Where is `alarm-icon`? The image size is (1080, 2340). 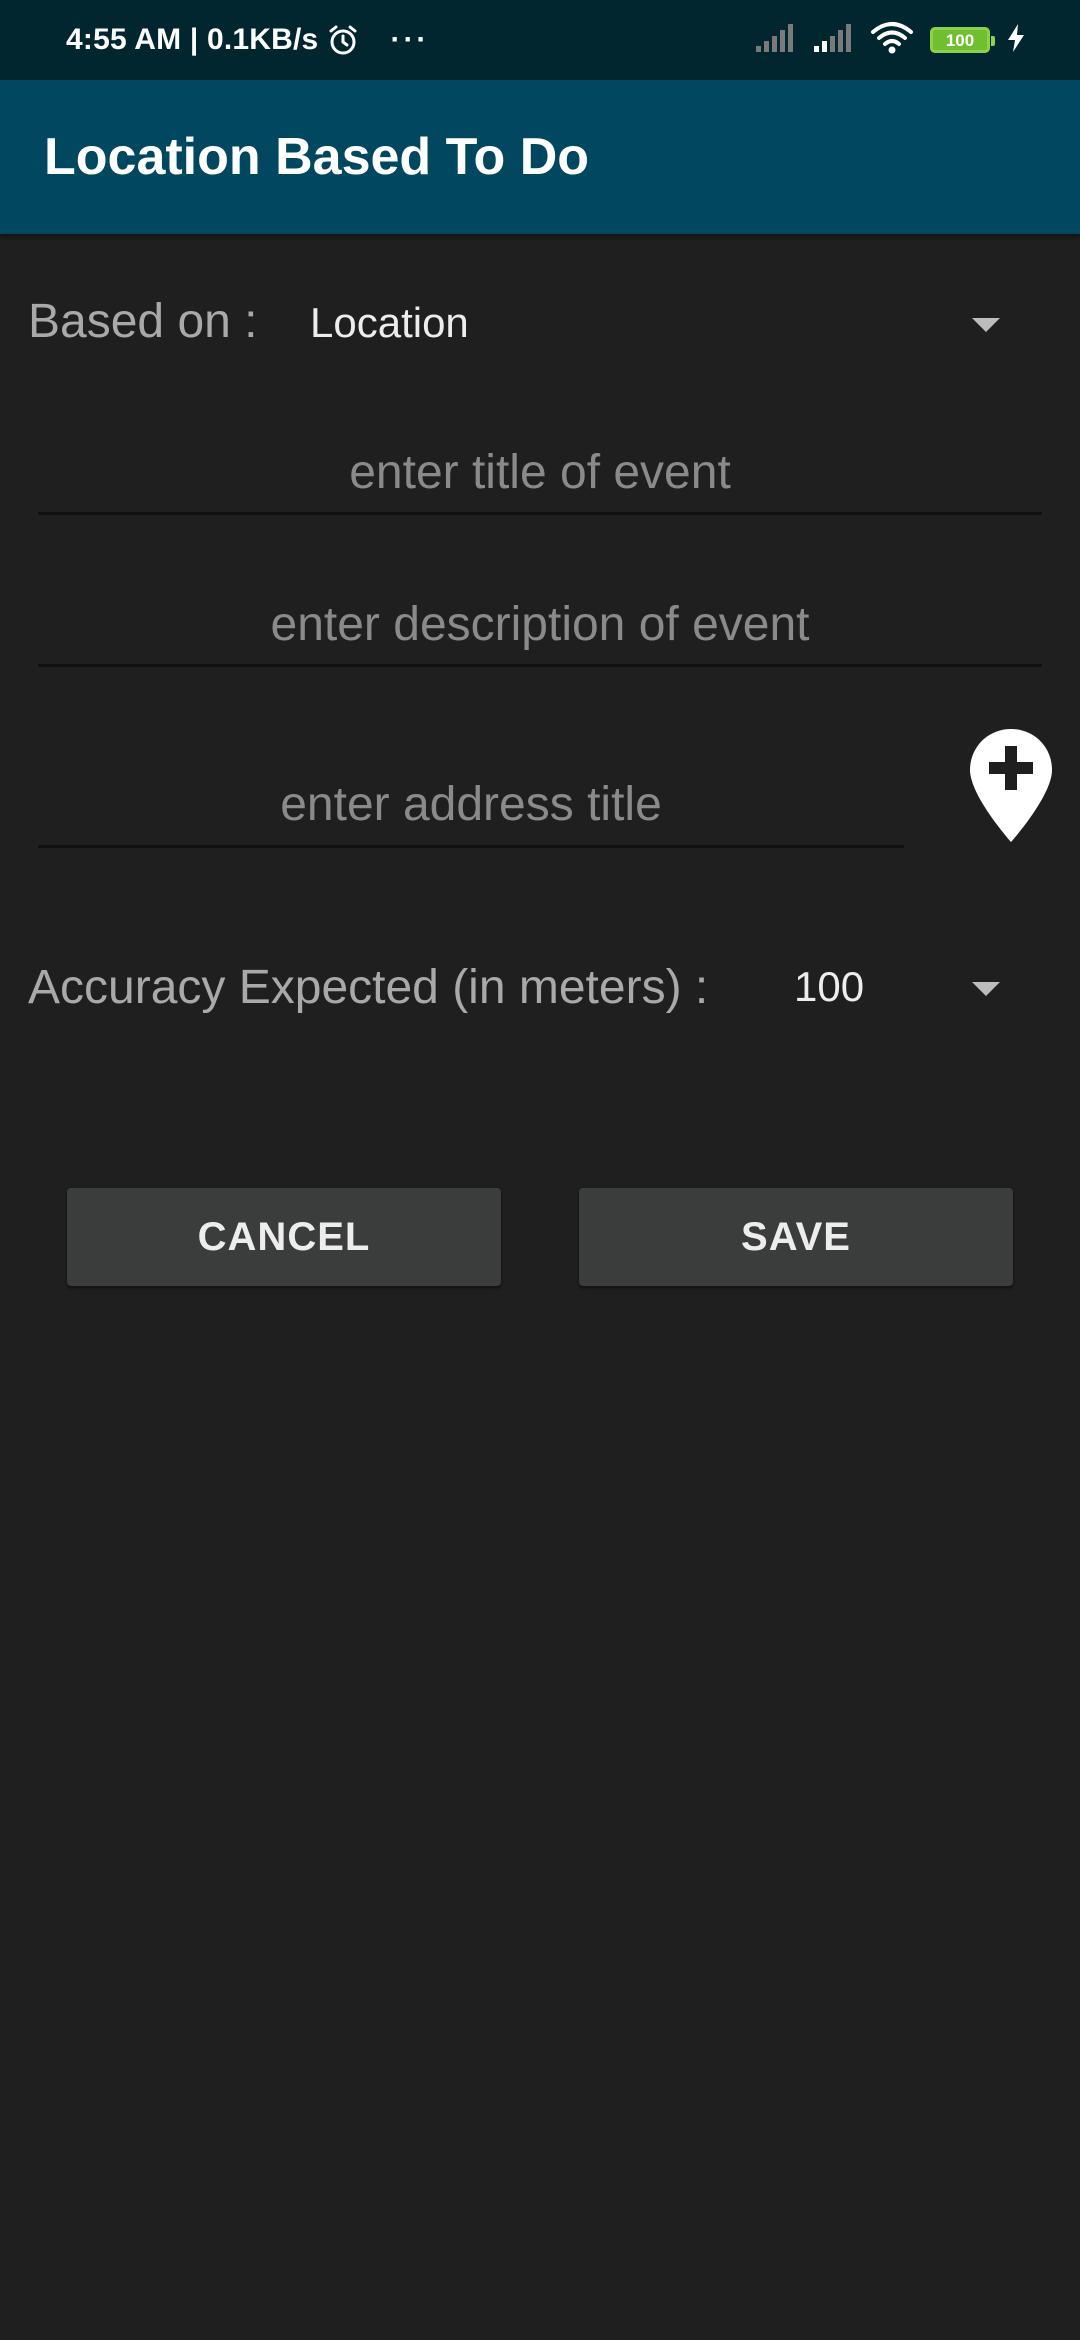 alarm-icon is located at coordinates (343, 40).